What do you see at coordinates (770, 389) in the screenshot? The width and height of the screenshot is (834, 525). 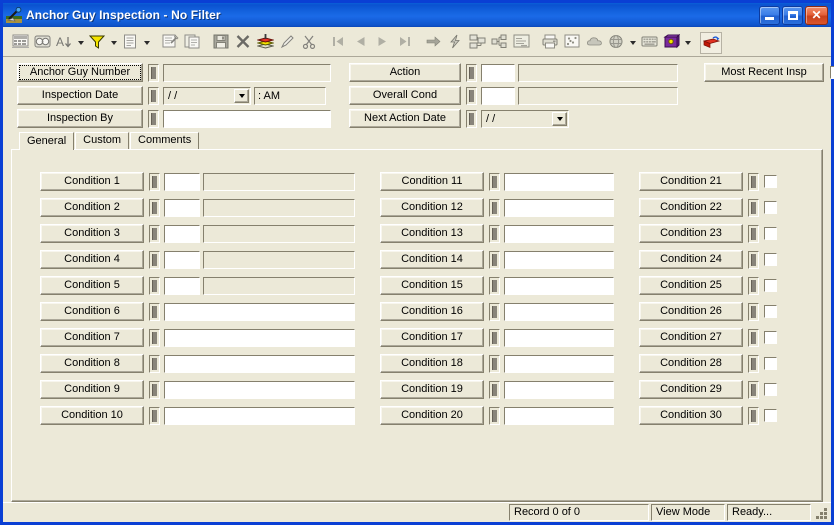 I see `condition-29-checkbox` at bounding box center [770, 389].